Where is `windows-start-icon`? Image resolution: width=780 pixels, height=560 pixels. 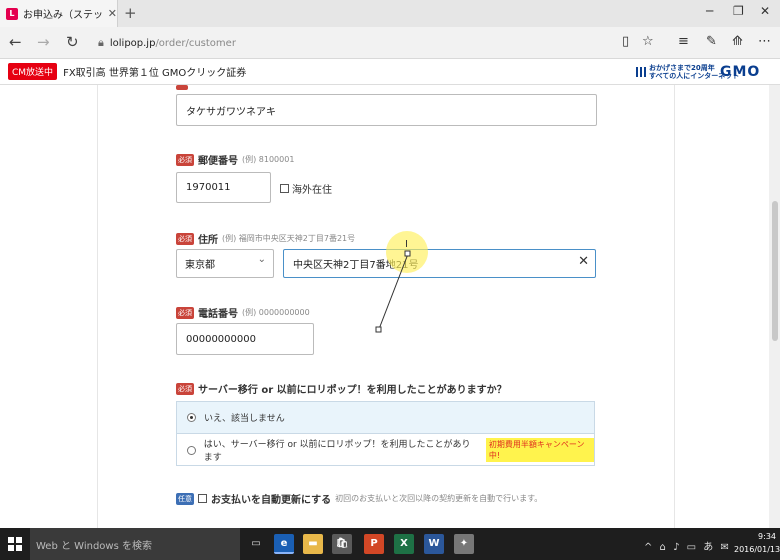
windows-start-icon is located at coordinates (15, 544).